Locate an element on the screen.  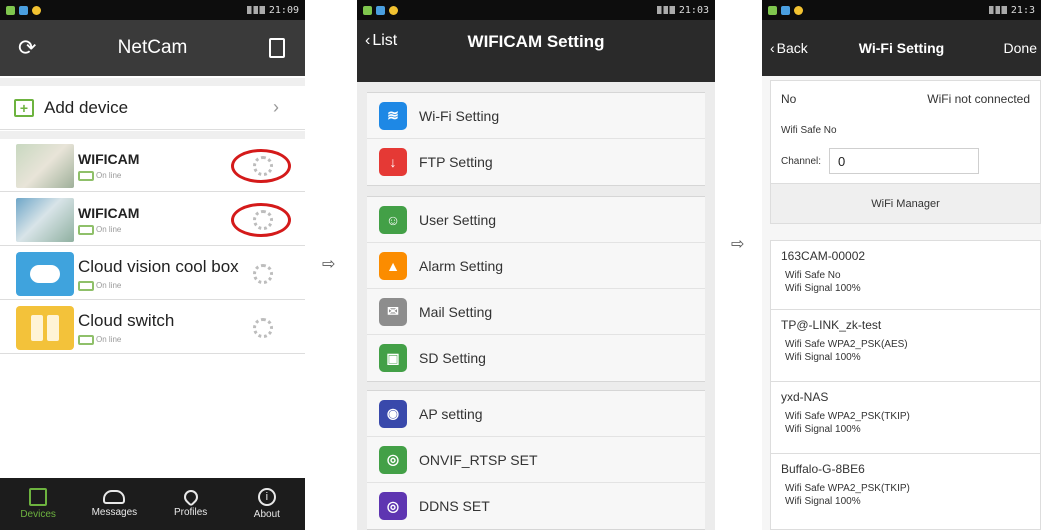
network-name: 163CAM-00002 is located at coordinates (823, 256).